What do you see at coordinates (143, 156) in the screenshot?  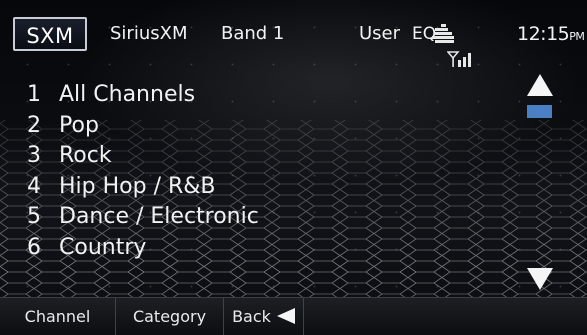 I see `list-item: 3 Rock` at bounding box center [143, 156].